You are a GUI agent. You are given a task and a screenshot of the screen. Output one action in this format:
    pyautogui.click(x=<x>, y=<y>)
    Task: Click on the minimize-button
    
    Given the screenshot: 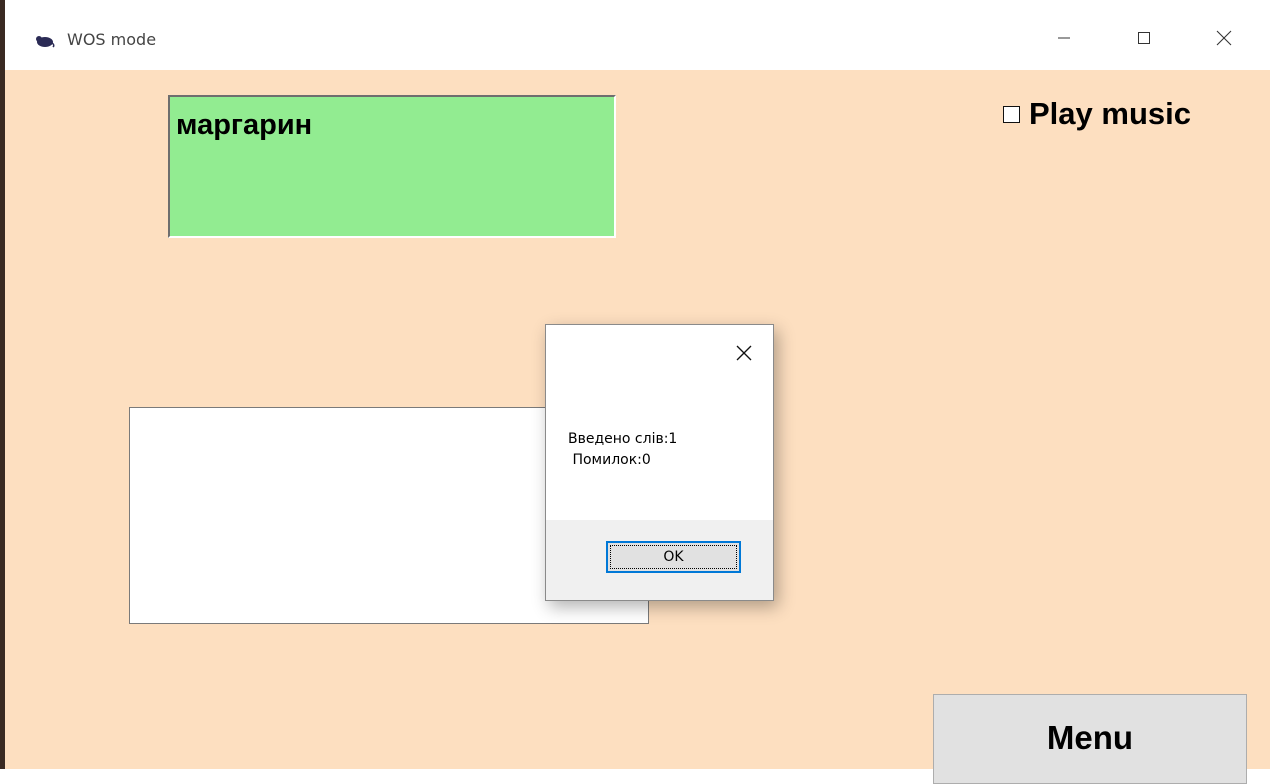 What is the action you would take?
    pyautogui.click(x=1064, y=40)
    